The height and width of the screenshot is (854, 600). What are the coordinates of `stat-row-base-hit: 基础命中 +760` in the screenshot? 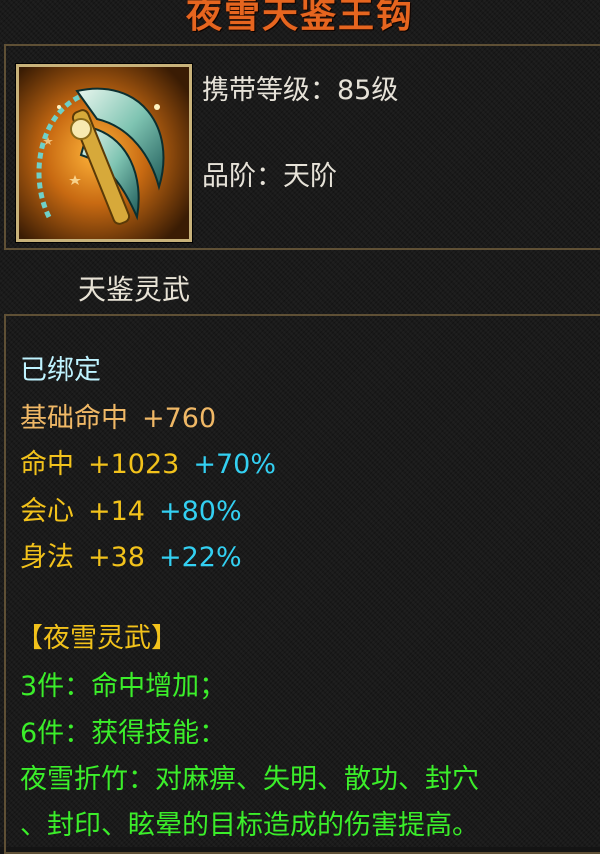 It's located at (118, 415).